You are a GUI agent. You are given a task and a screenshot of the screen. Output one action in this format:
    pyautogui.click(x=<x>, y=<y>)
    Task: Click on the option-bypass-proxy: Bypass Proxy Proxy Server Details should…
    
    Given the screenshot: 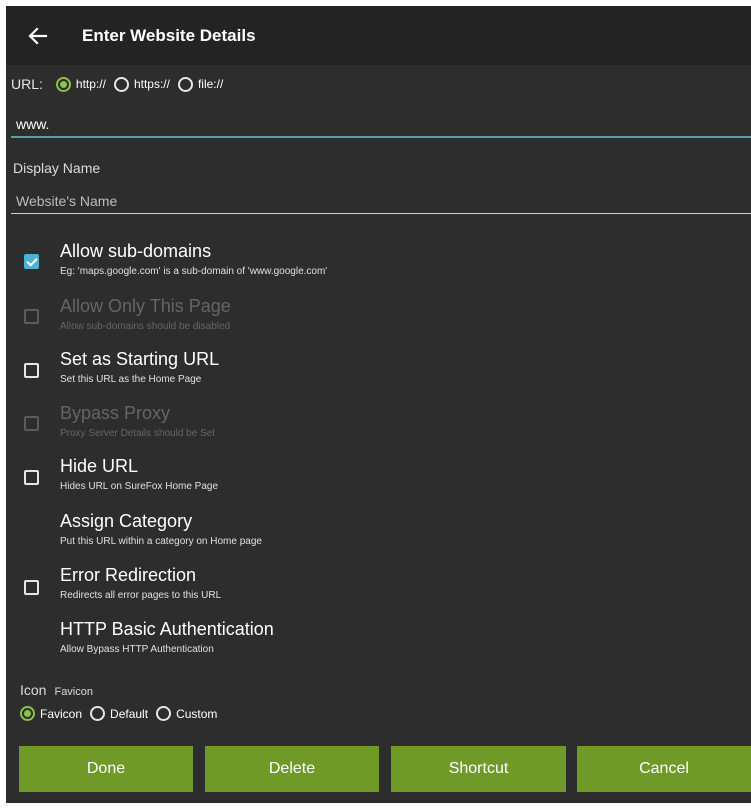 What is the action you would take?
    pyautogui.click(x=378, y=426)
    